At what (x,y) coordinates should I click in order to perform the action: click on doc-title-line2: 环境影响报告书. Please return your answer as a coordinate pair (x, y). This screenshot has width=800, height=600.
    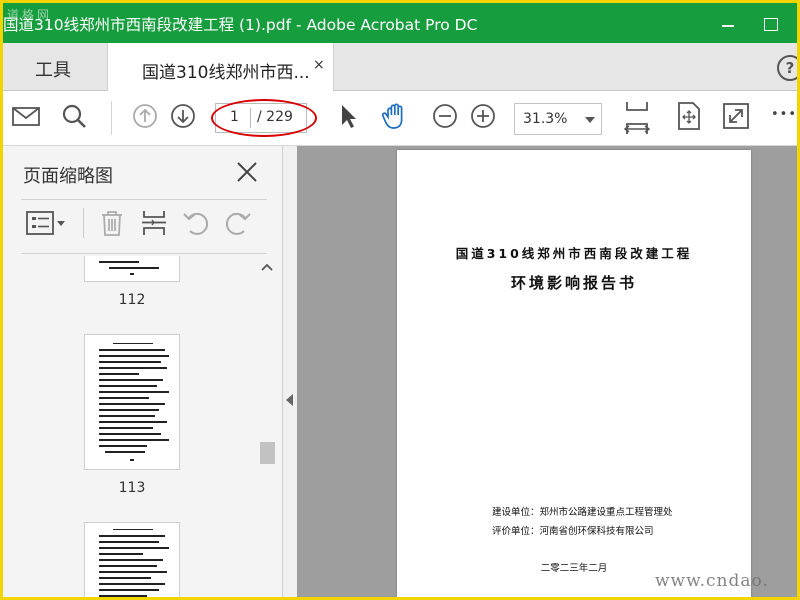
    Looking at the image, I should click on (573, 283).